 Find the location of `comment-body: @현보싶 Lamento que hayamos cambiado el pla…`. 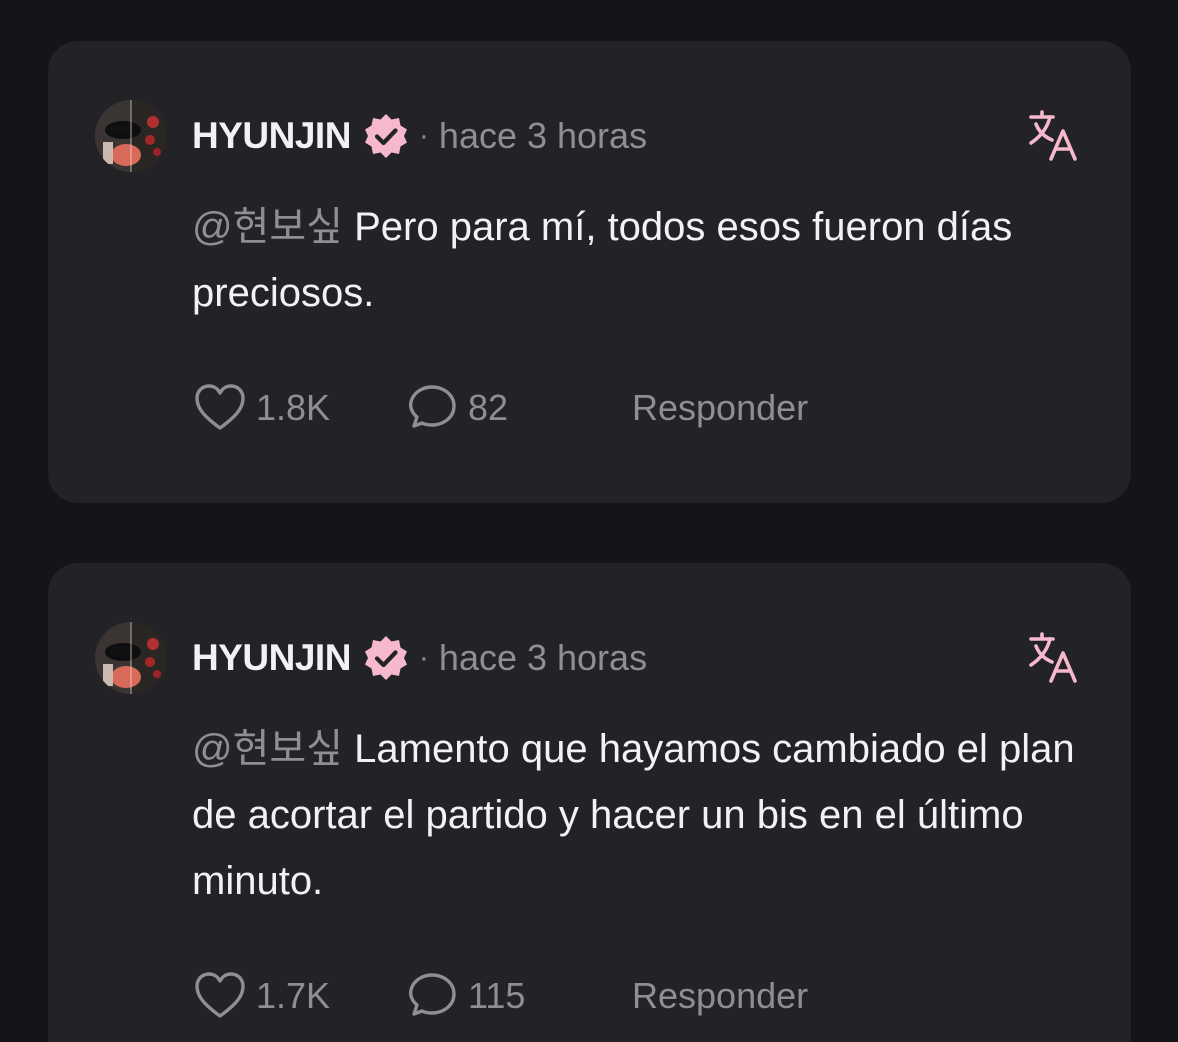

comment-body: @현보싶 Lamento que hayamos cambiado el pla… is located at coordinates (642, 815).